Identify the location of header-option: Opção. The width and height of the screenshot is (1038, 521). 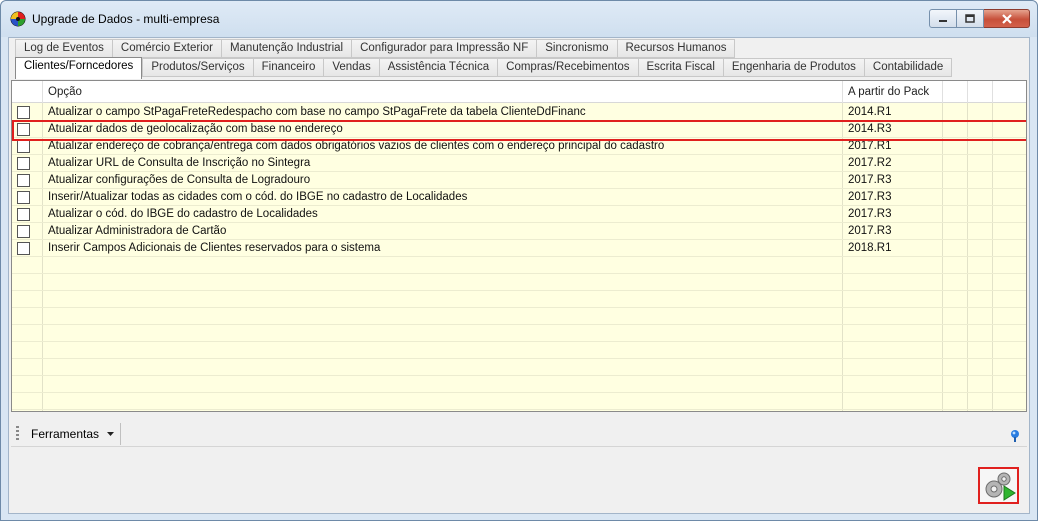
(65, 92).